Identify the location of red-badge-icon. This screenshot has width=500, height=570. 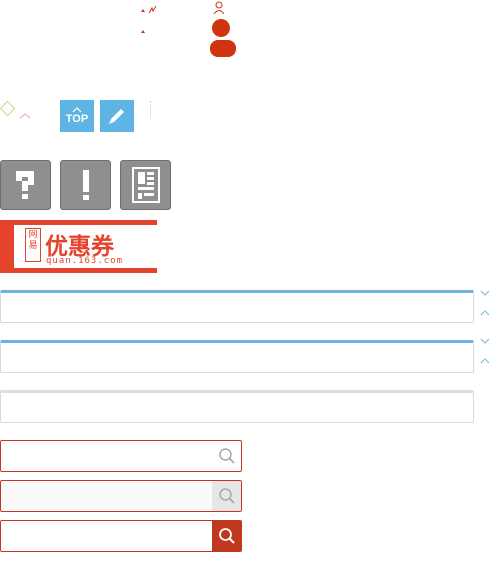
(221, 28).